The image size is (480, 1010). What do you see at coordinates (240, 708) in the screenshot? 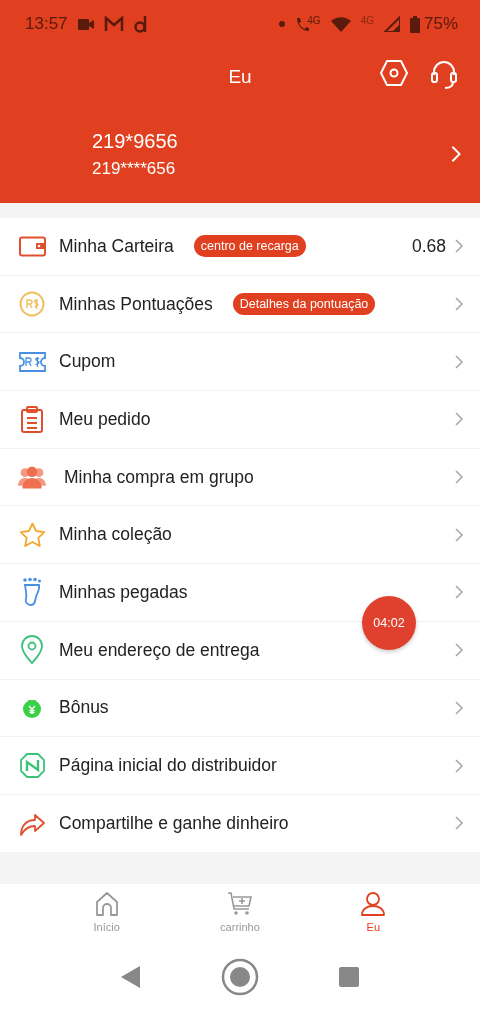
I see `menu-item: Bônus` at bounding box center [240, 708].